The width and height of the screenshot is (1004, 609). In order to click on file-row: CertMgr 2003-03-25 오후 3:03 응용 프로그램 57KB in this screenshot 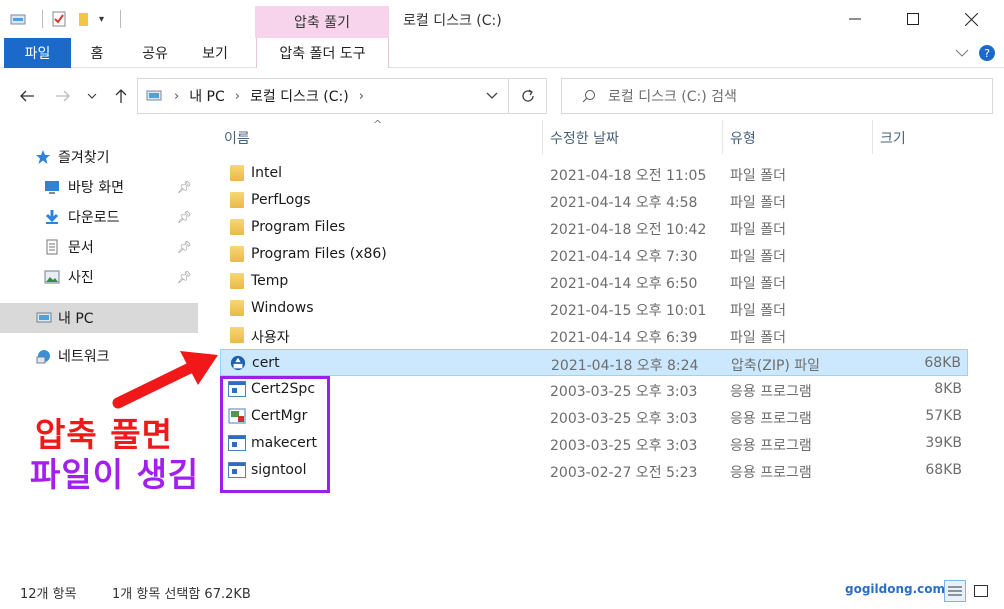, I will do `click(594, 416)`.